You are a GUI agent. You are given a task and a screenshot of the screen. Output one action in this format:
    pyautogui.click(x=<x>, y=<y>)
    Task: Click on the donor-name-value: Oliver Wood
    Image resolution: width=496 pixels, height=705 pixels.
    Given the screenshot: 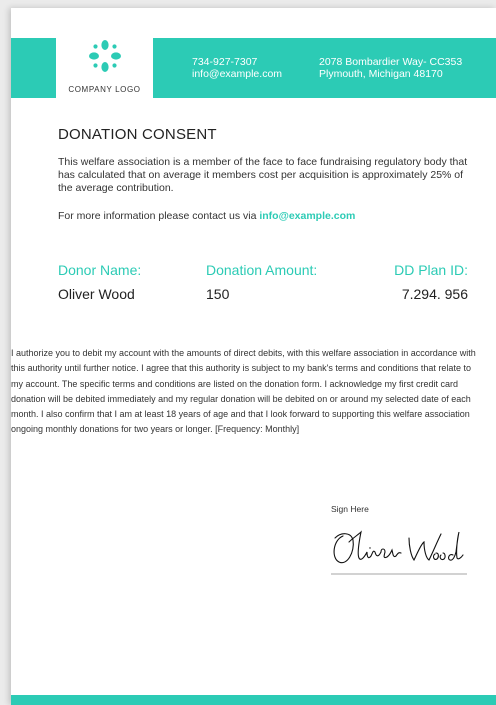 What is the action you would take?
    pyautogui.click(x=96, y=294)
    